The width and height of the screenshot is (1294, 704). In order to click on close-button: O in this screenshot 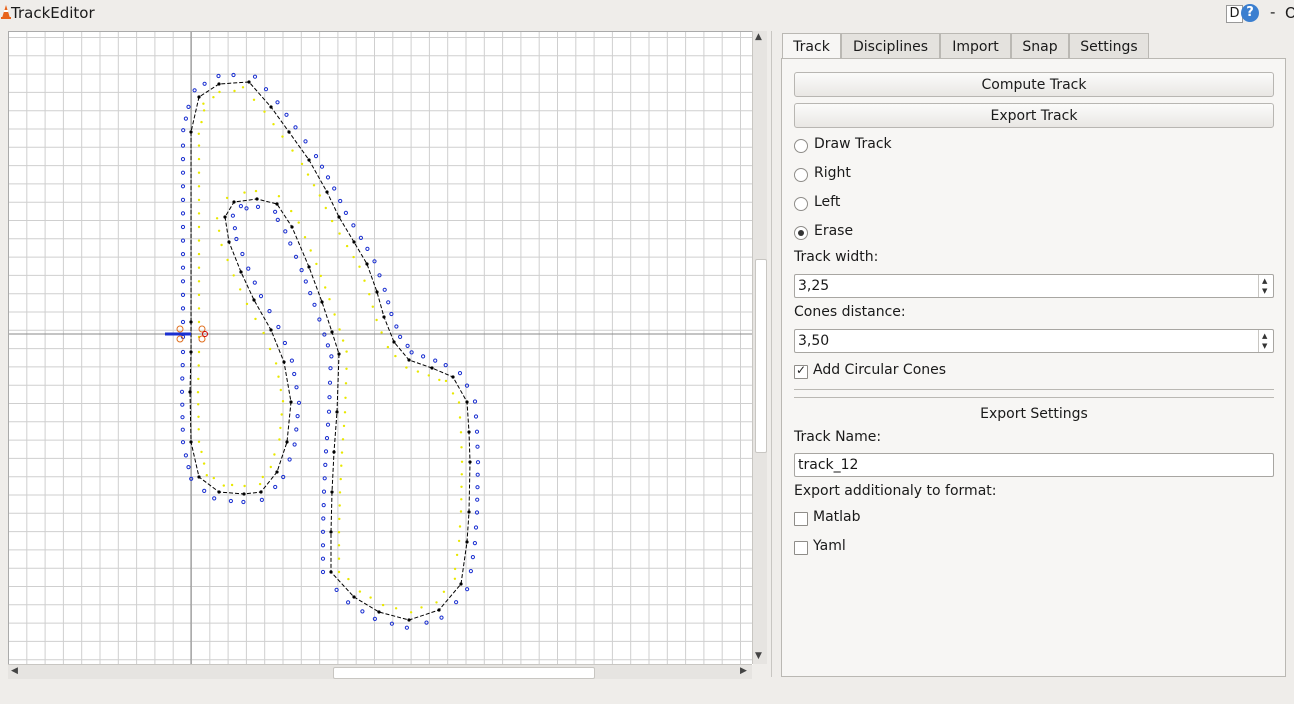, I will do `click(1289, 13)`.